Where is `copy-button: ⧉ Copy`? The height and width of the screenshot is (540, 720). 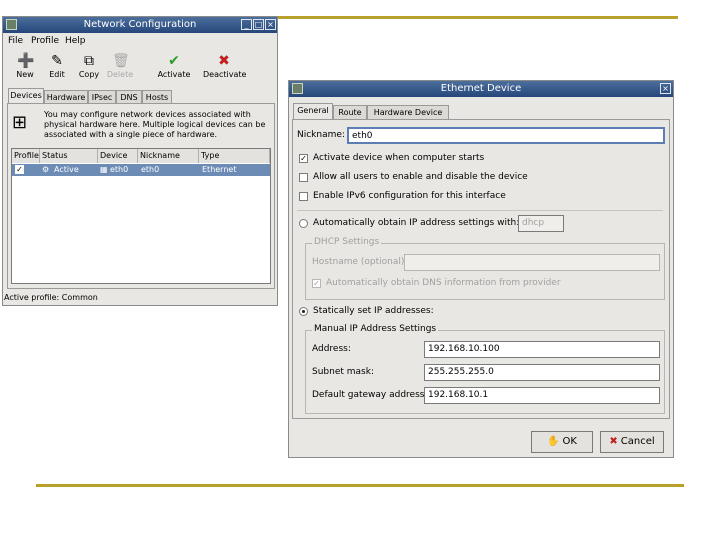
copy-button: ⧉ Copy is located at coordinates (89, 66).